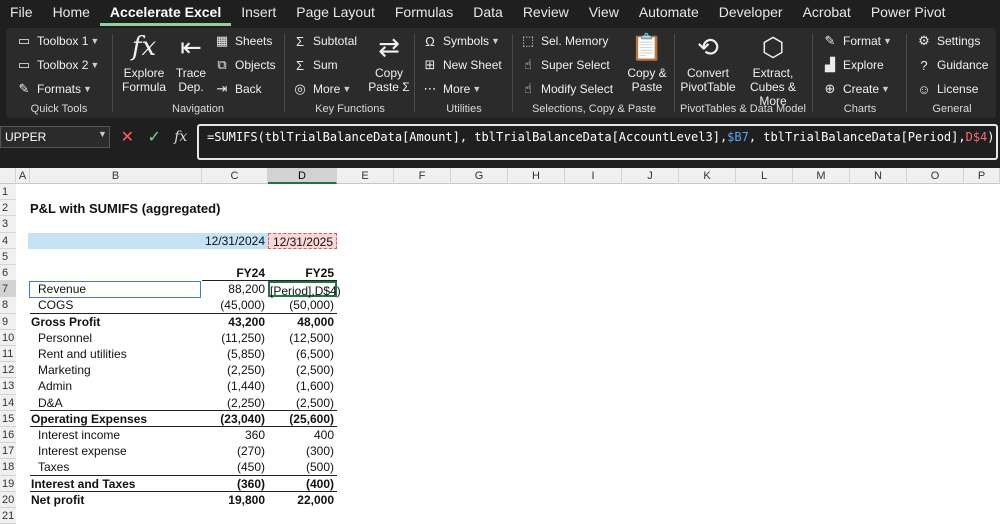  What do you see at coordinates (647, 62) in the screenshot?
I see `copy-paste-button: 📋 Copy & Paste` at bounding box center [647, 62].